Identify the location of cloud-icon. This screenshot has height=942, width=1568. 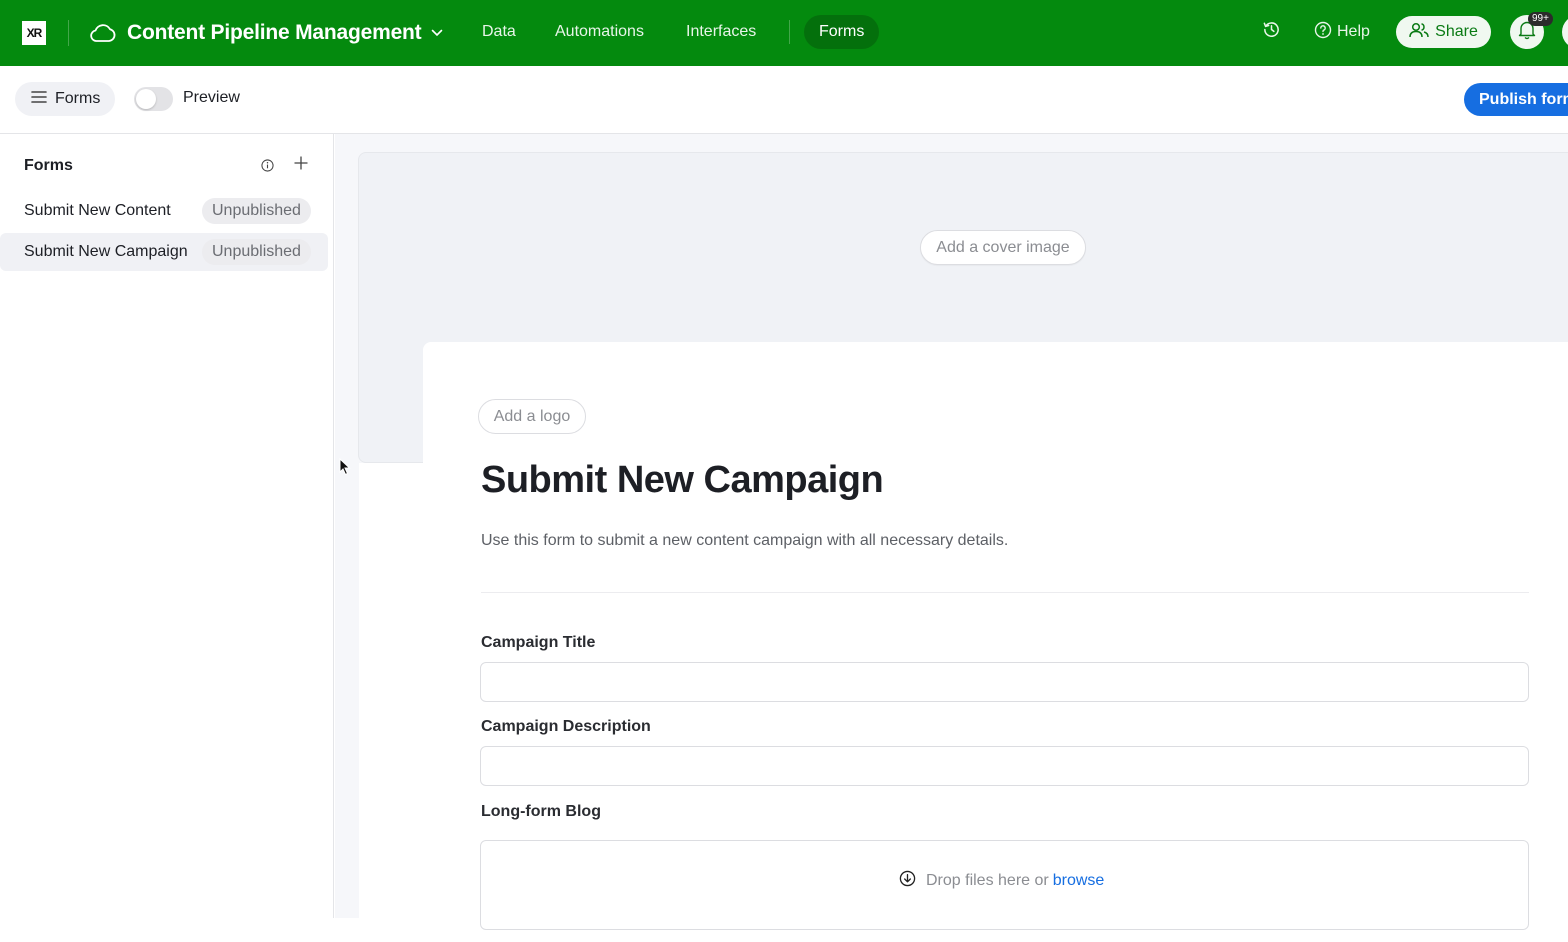
(102, 33).